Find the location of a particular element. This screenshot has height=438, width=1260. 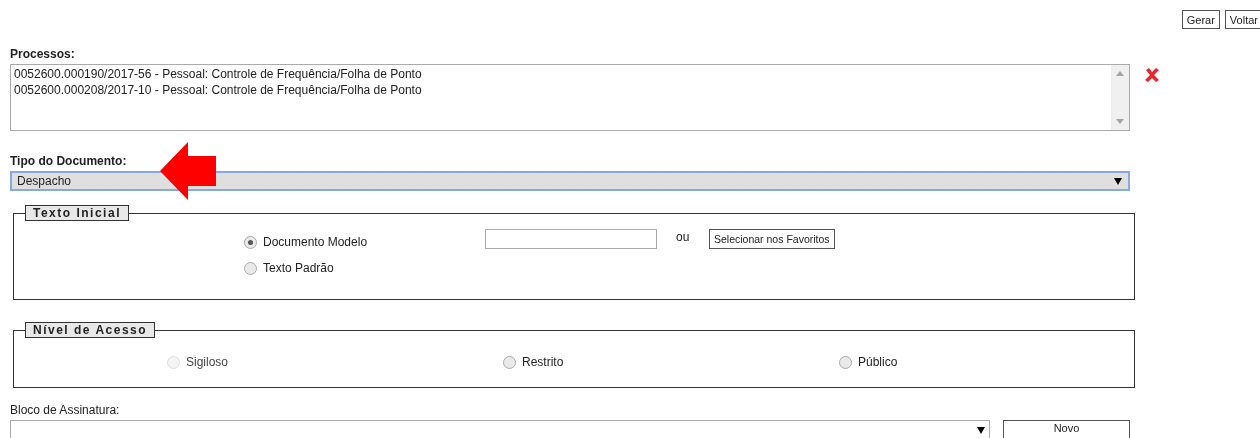

field-label: Bloco de Assinatura: is located at coordinates (65, 410).